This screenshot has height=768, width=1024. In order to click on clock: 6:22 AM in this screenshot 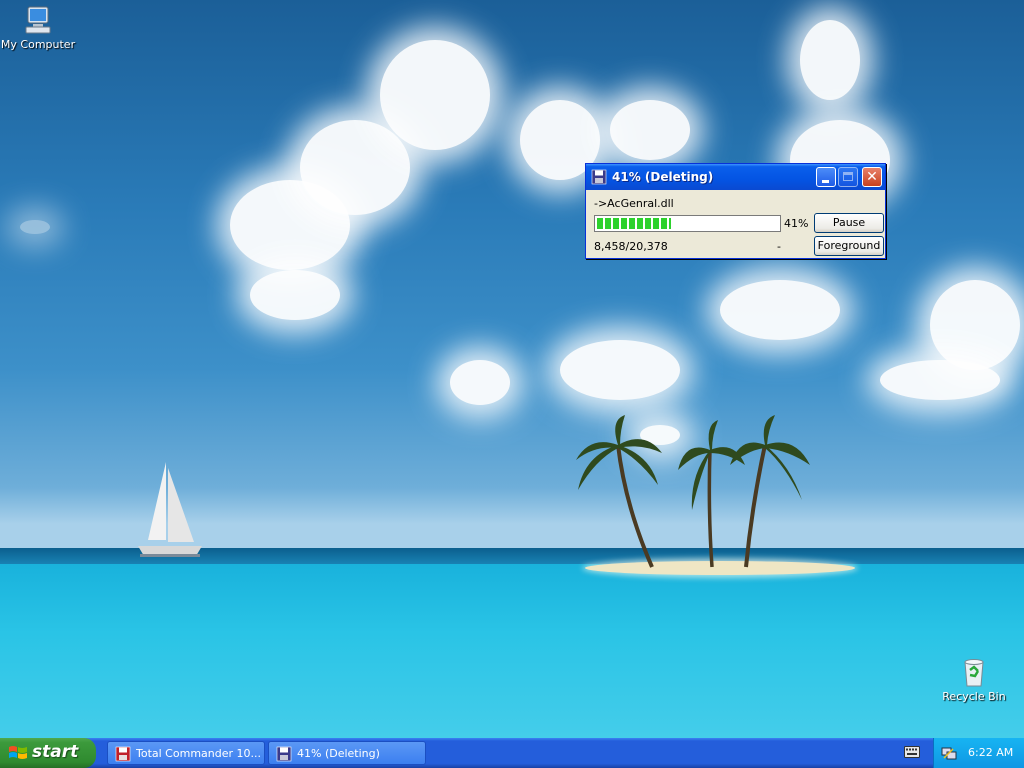, I will do `click(990, 752)`.